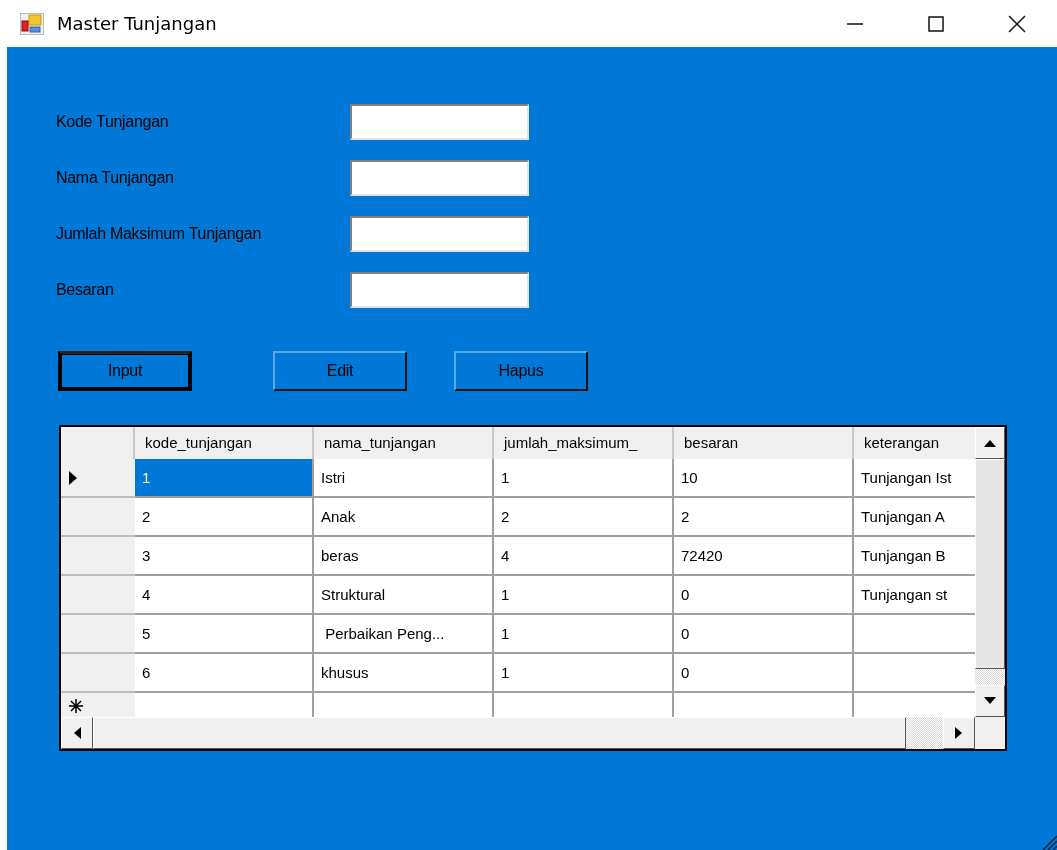  I want to click on scroll-thumb, so click(990, 564).